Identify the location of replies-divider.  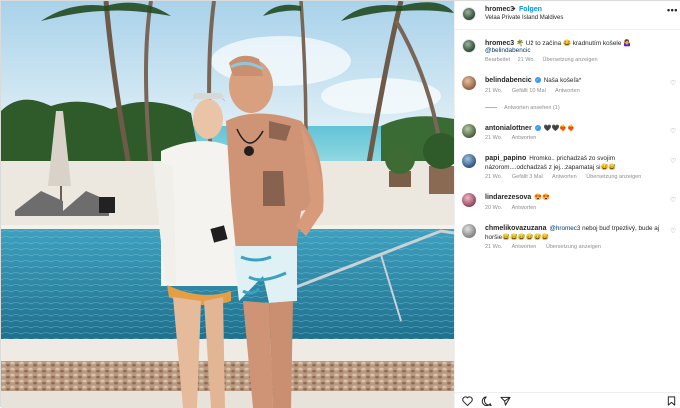
(491, 108).